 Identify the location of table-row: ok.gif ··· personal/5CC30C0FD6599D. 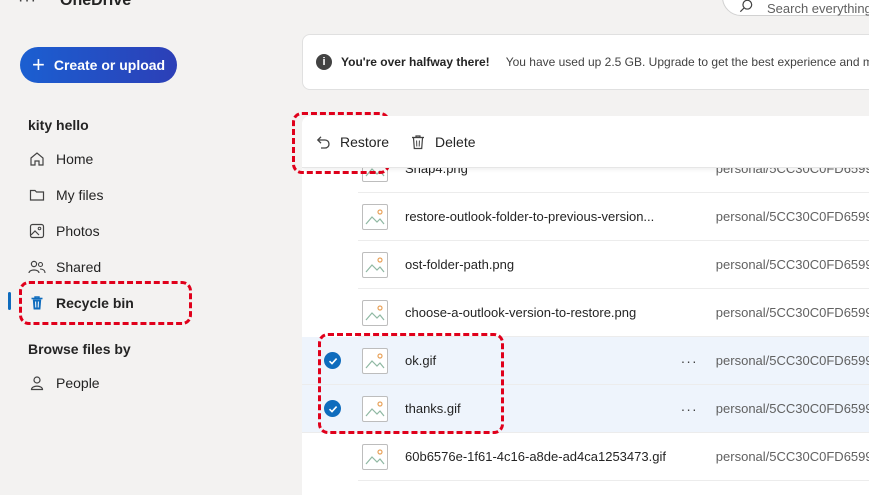
(585, 361).